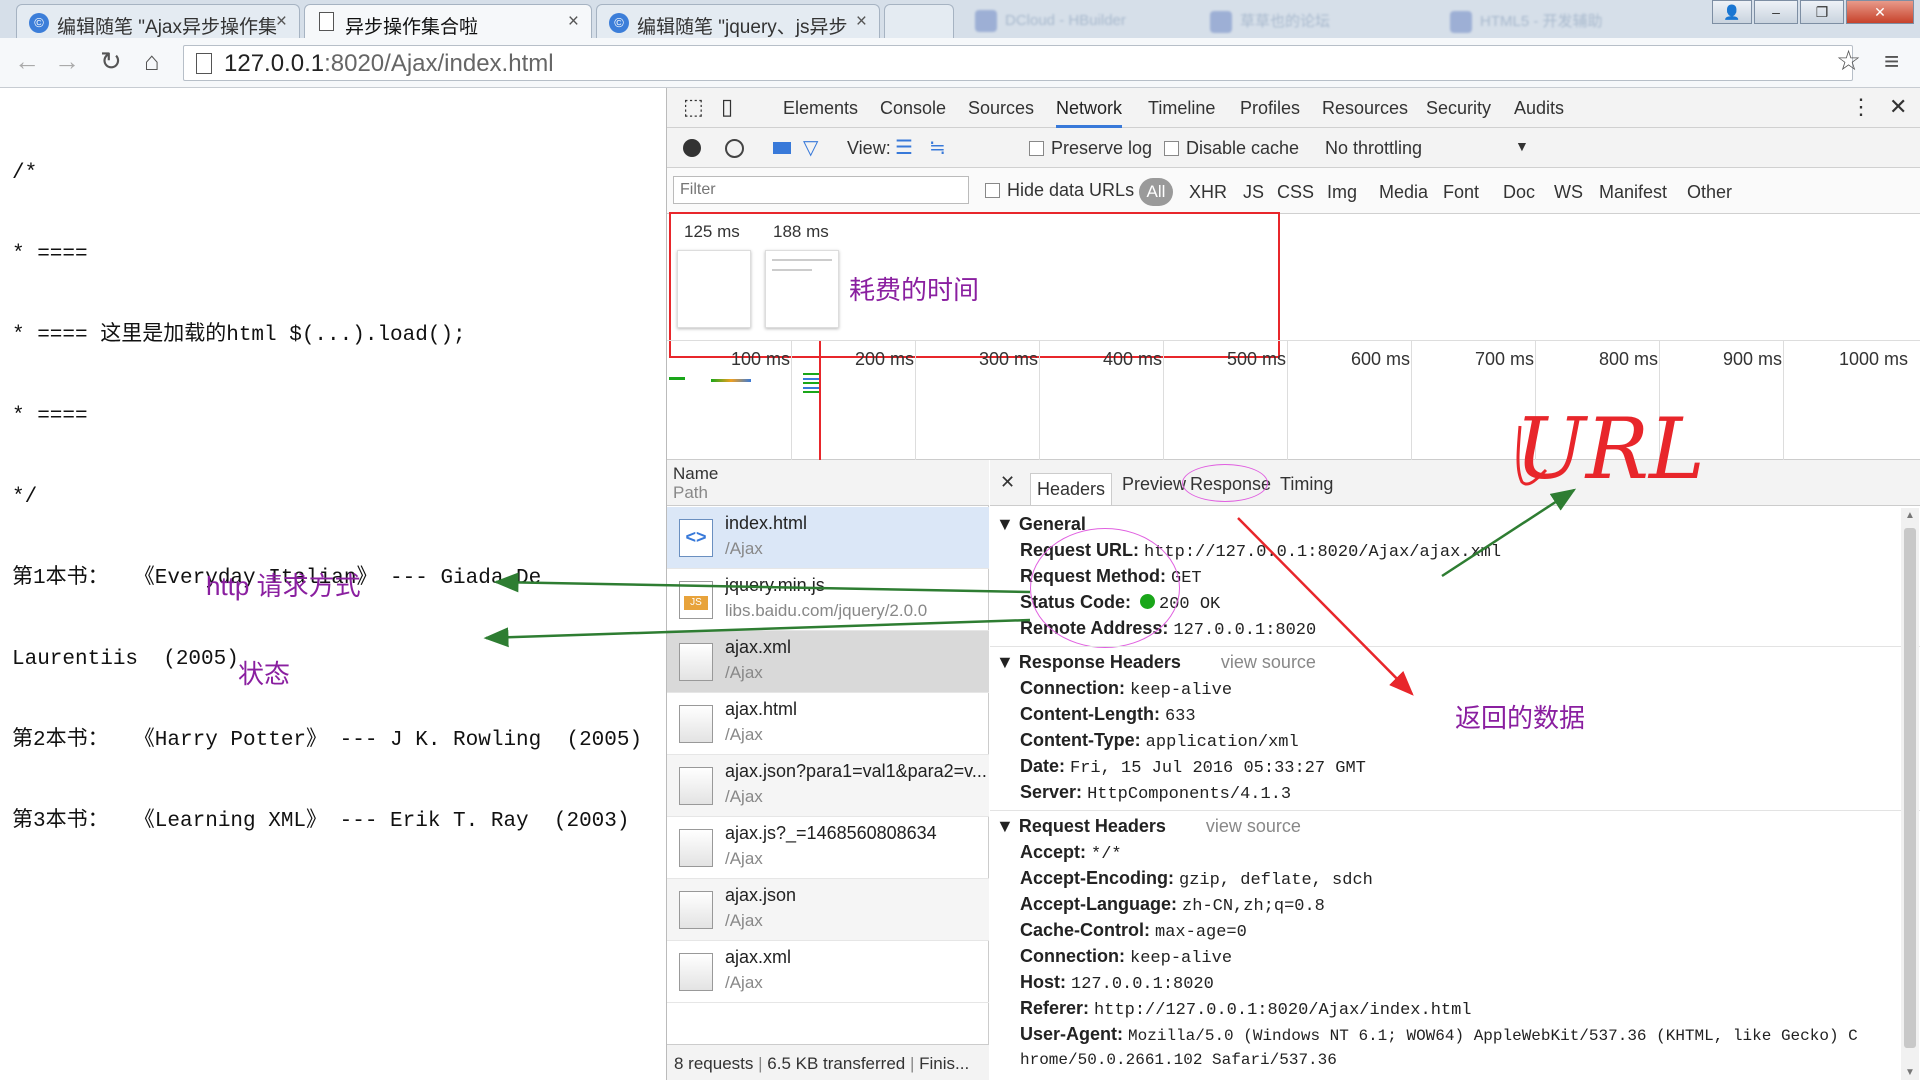 The image size is (1920, 1080). I want to click on text-line: */, so click(25, 497).